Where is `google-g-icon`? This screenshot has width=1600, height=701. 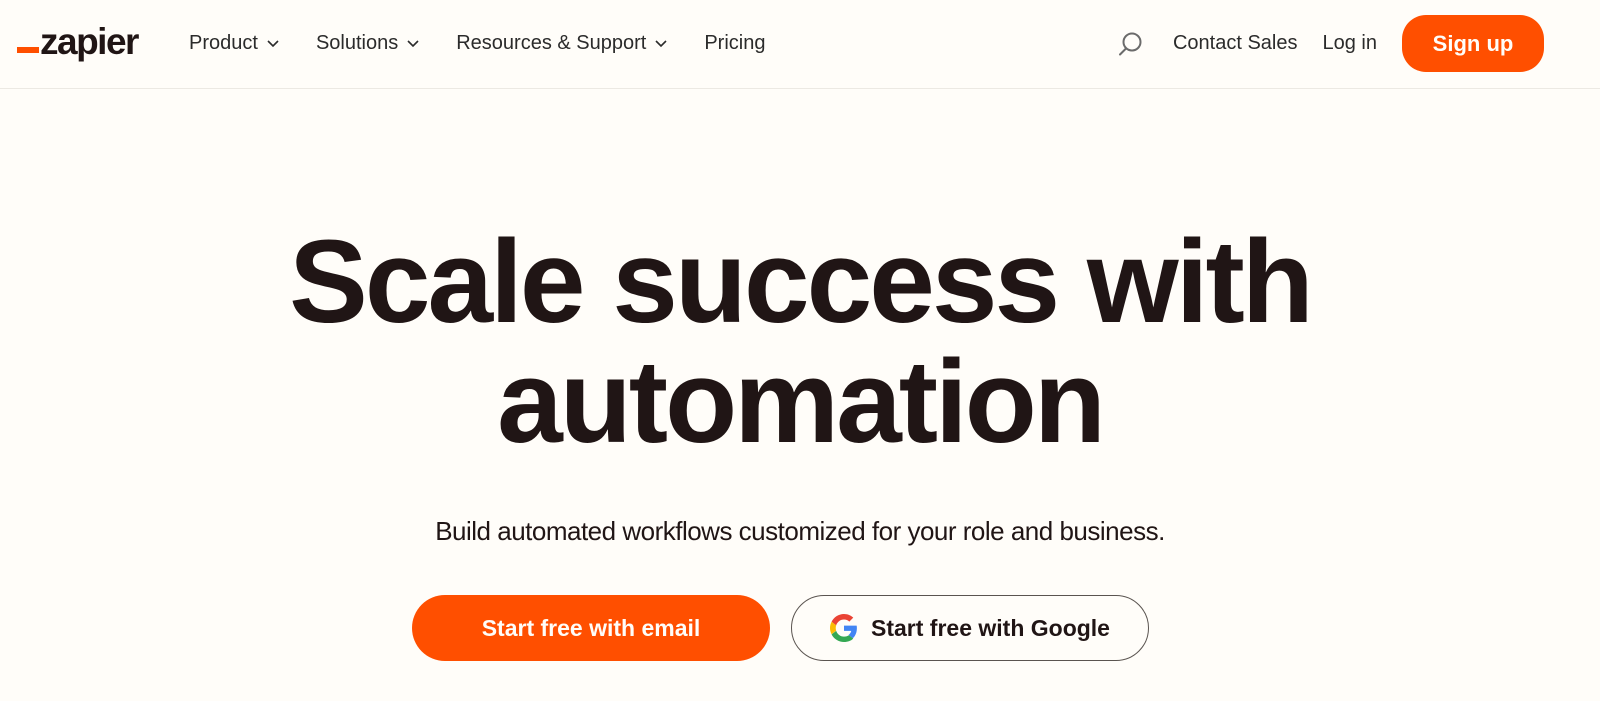 google-g-icon is located at coordinates (843, 628).